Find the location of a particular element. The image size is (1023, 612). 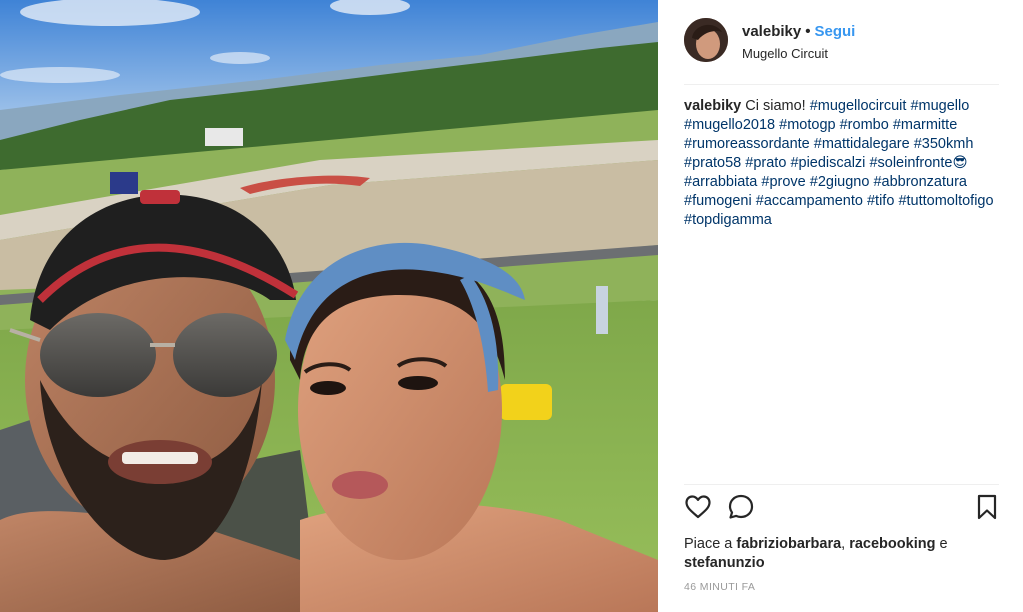

caption-username: valebiky is located at coordinates (712, 106).